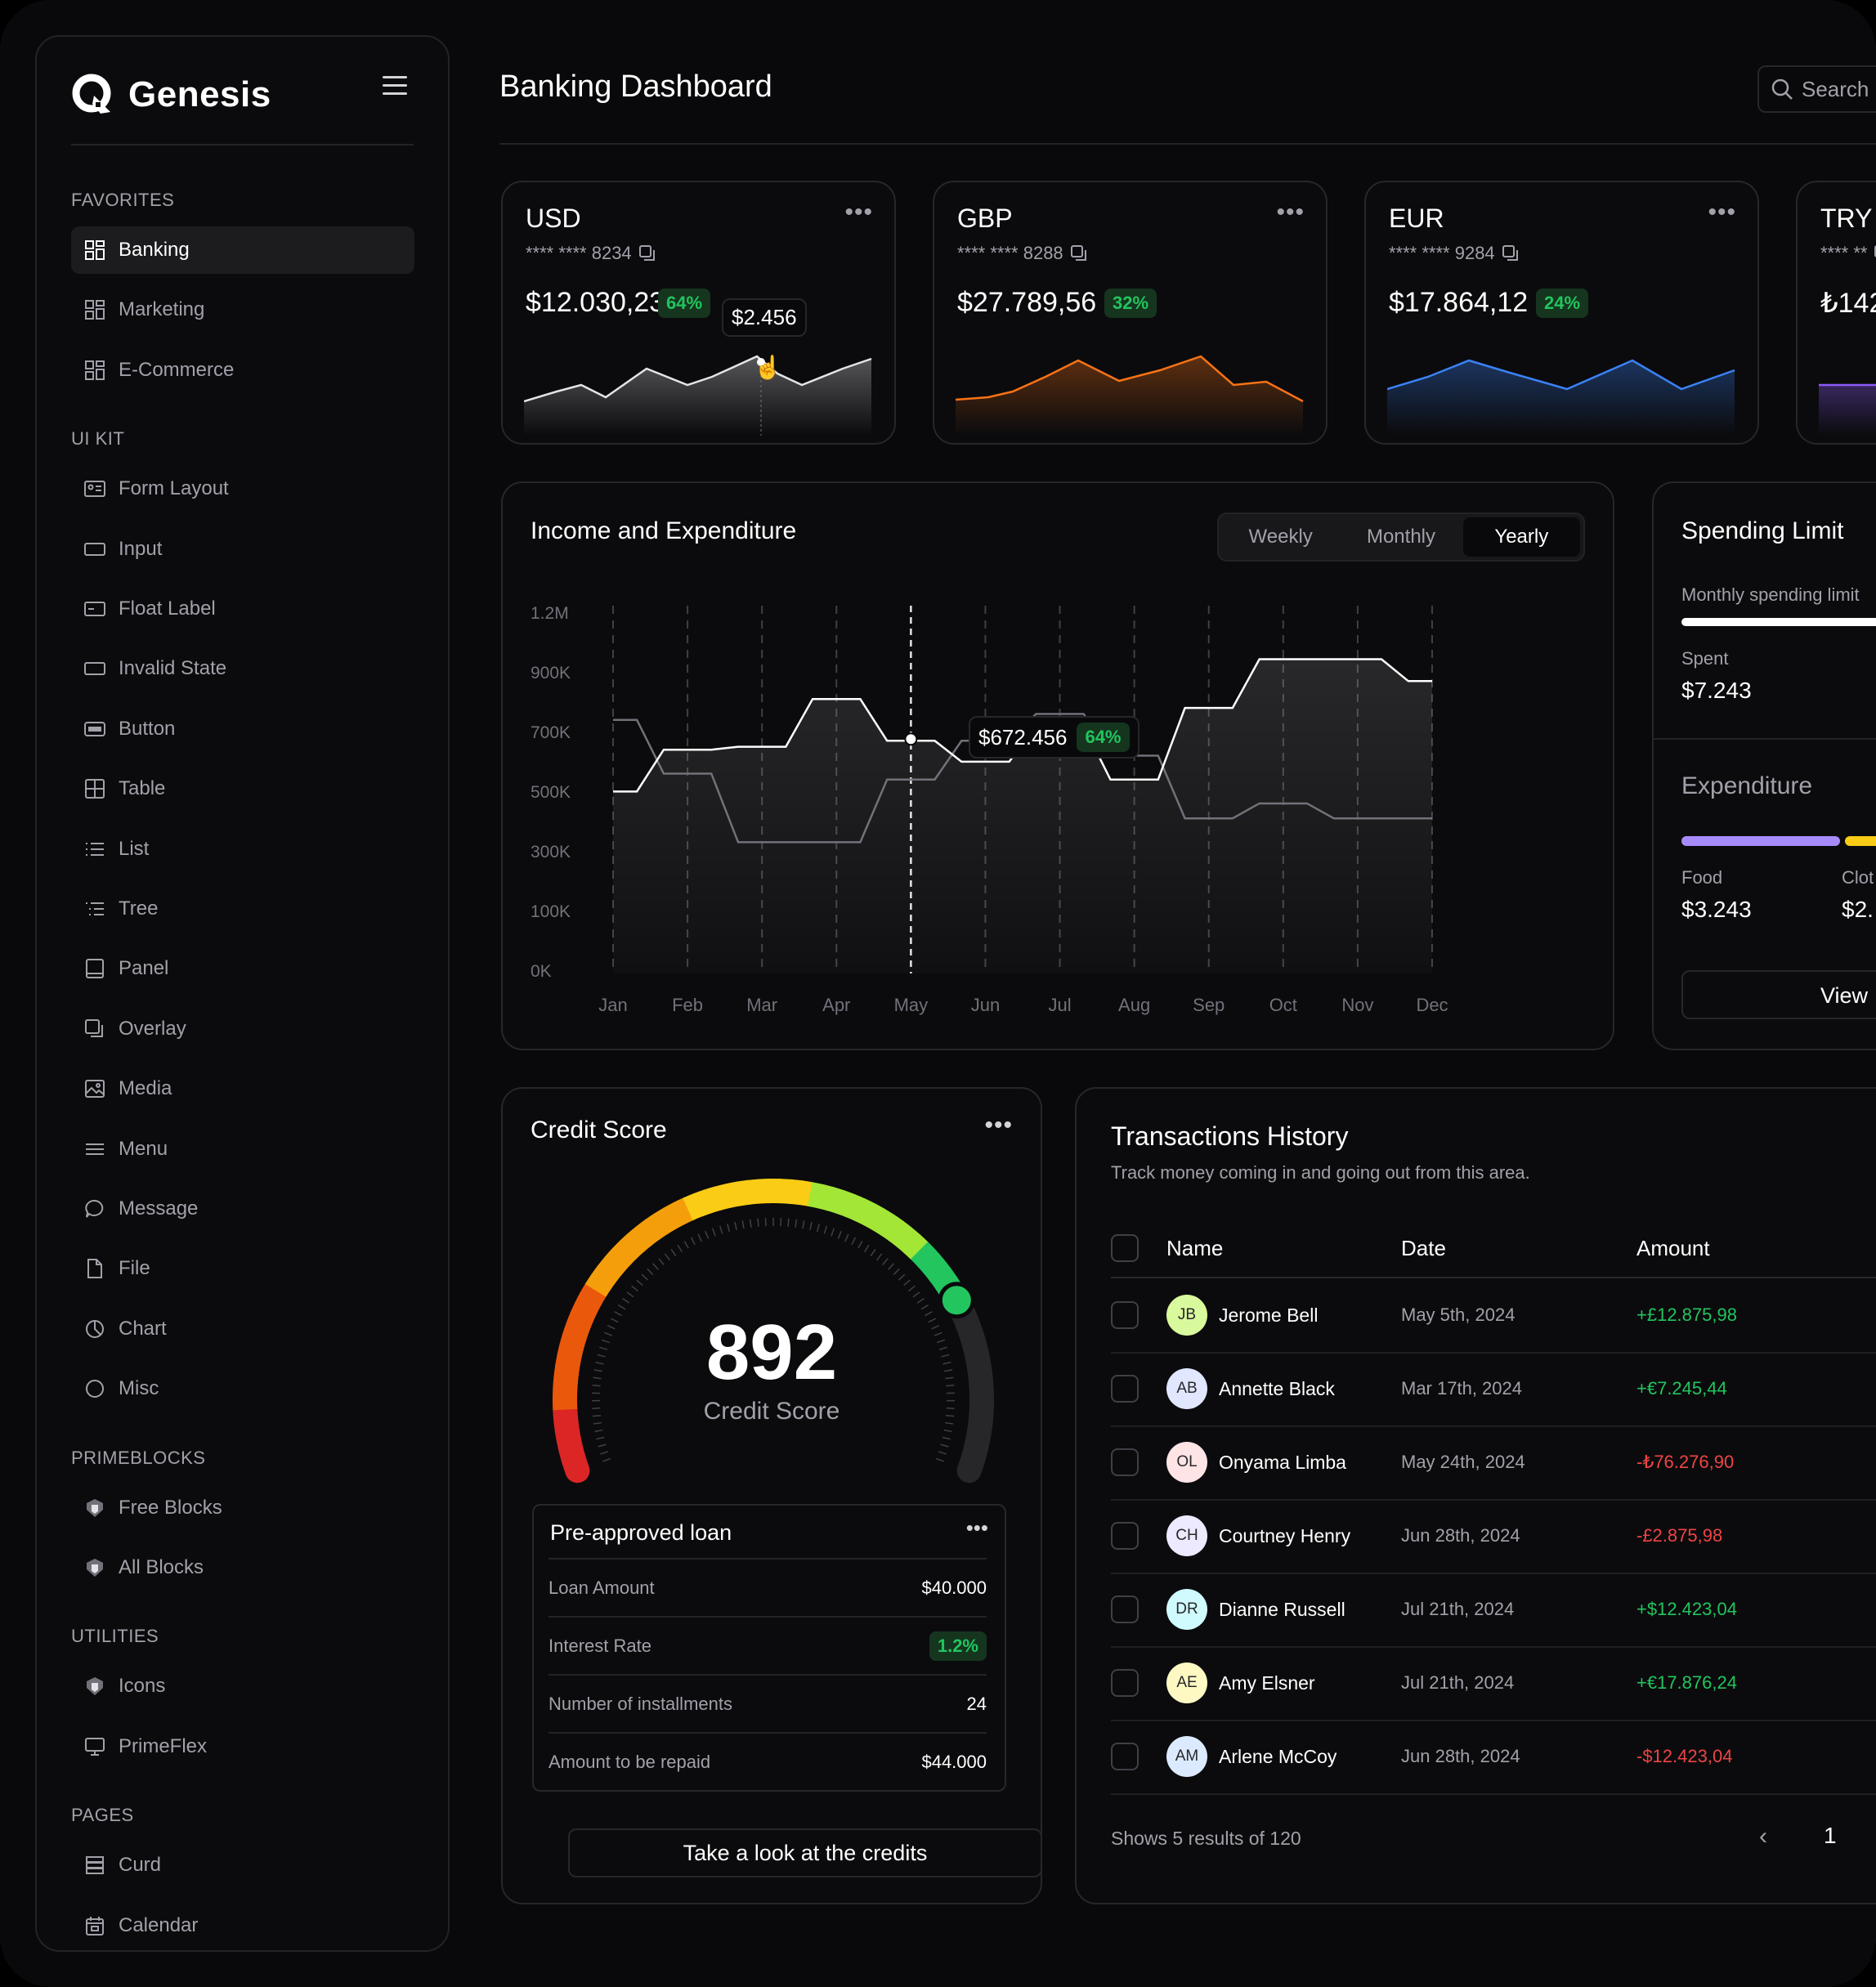 The image size is (1876, 1987). Describe the element at coordinates (1186, 1462) in the screenshot. I see `avatar: OL` at that location.